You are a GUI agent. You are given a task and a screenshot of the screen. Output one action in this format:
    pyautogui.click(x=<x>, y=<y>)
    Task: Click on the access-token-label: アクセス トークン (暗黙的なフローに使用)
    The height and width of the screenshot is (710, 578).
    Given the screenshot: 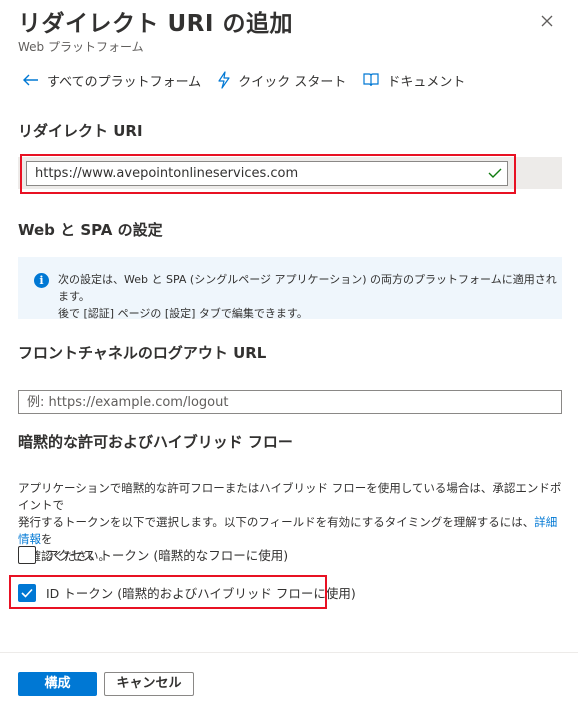 What is the action you would take?
    pyautogui.click(x=167, y=555)
    